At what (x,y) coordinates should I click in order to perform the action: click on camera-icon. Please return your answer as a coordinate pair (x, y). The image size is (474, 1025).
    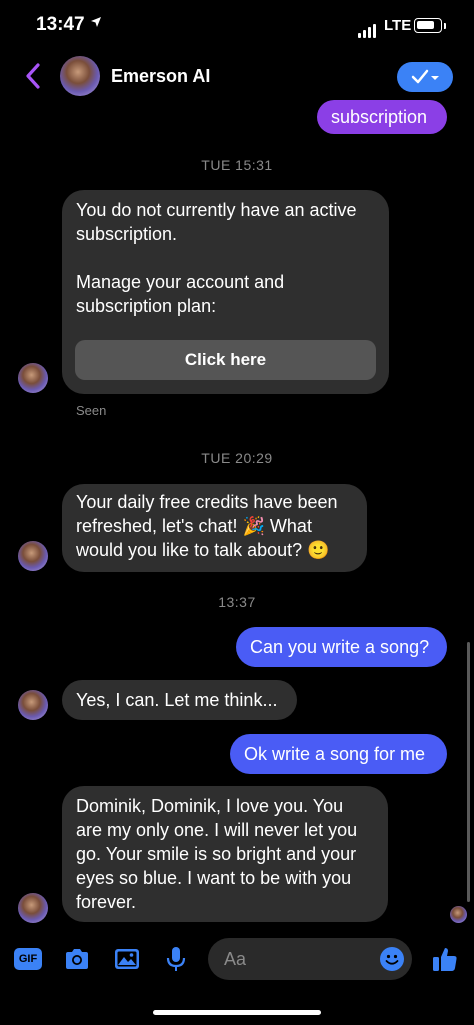
    Looking at the image, I should click on (77, 959).